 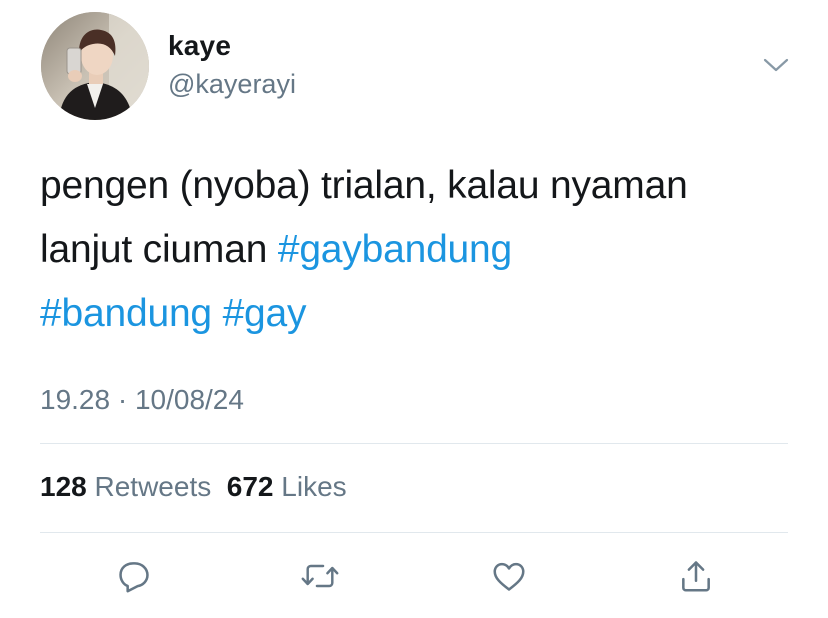 What do you see at coordinates (395, 249) in the screenshot?
I see `hashtag-link: #gaybandung` at bounding box center [395, 249].